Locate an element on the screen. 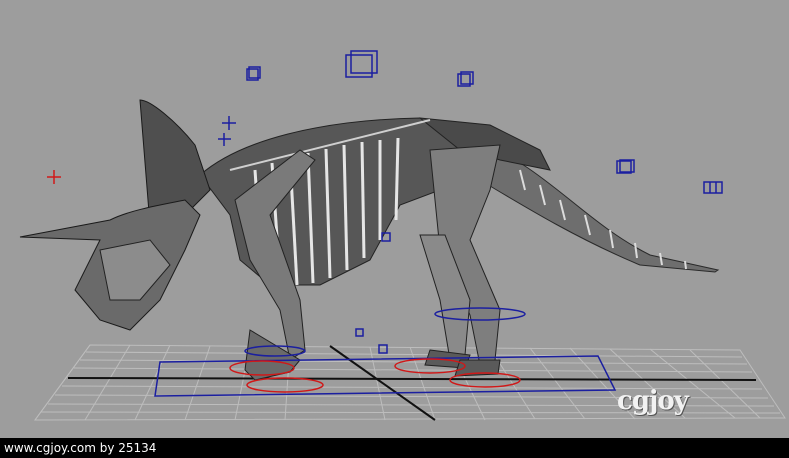 This screenshot has height=458, width=789. credit-text: www.cgjoy.com by 25134 is located at coordinates (80, 448).